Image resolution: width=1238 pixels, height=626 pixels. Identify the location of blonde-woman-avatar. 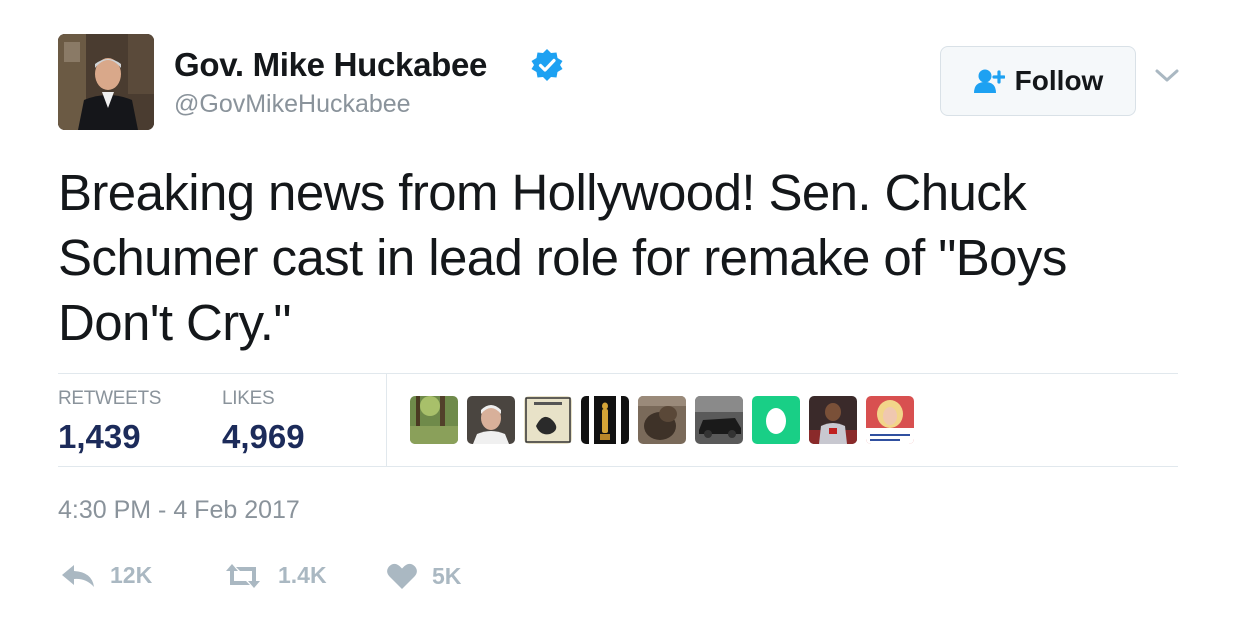
(890, 420).